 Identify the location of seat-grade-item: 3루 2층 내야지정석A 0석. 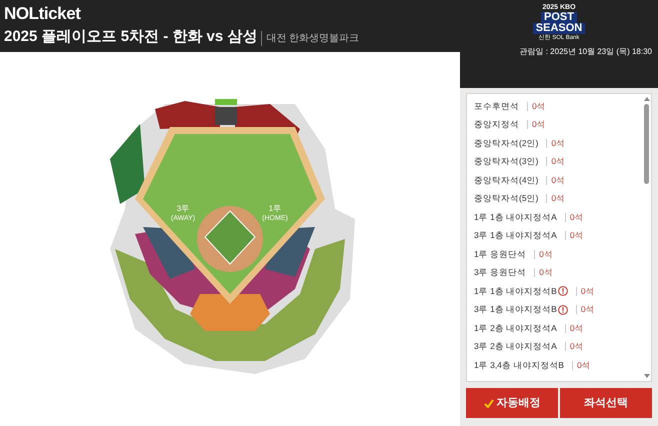
(558, 347).